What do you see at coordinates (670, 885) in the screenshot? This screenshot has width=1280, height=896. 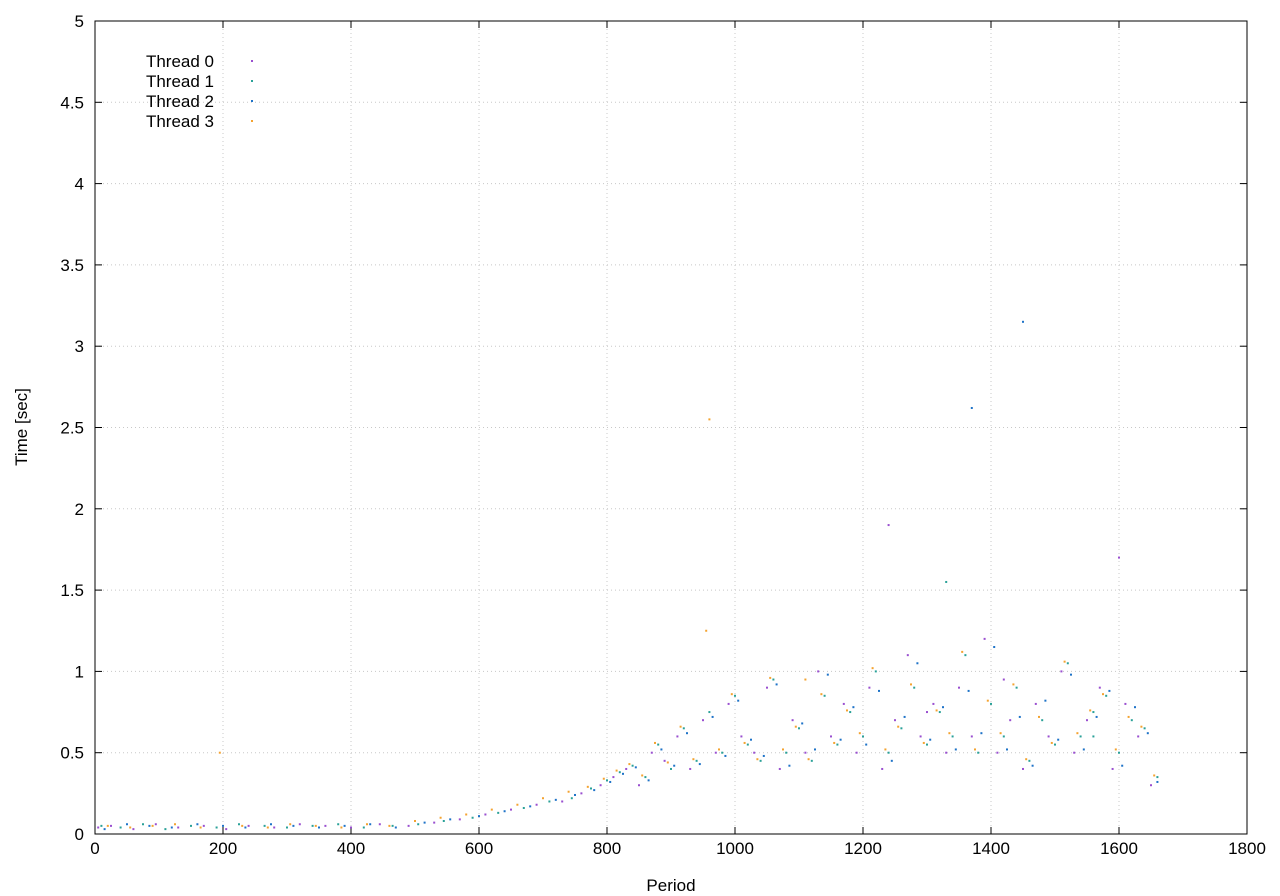 I see `x-axis-label: Period` at bounding box center [670, 885].